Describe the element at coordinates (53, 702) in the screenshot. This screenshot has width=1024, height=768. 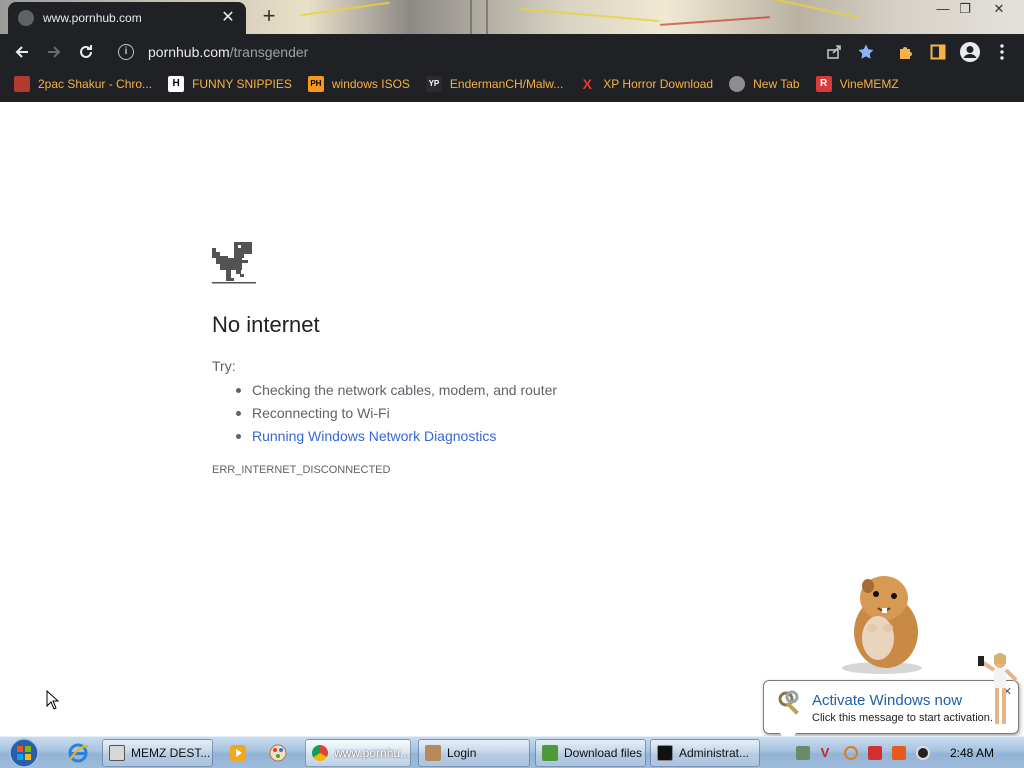
I see `mouse-cursor-icon` at that location.